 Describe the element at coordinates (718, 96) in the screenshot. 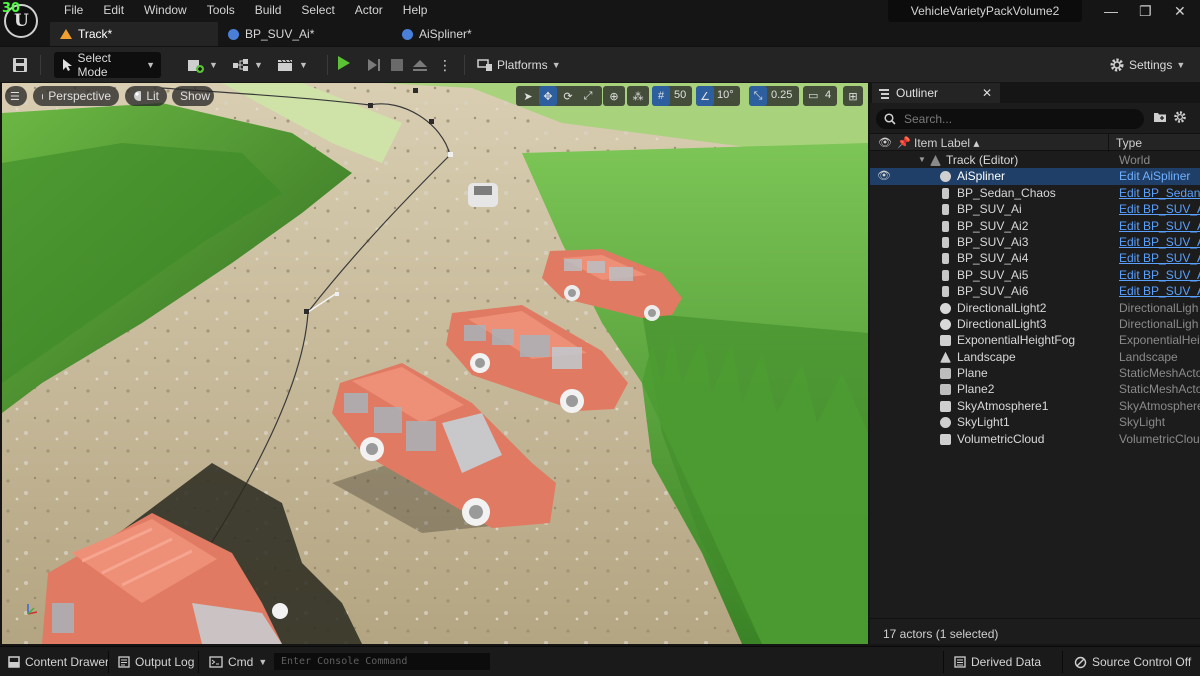

I see `rotation-snap-group: ∠ 10°` at that location.